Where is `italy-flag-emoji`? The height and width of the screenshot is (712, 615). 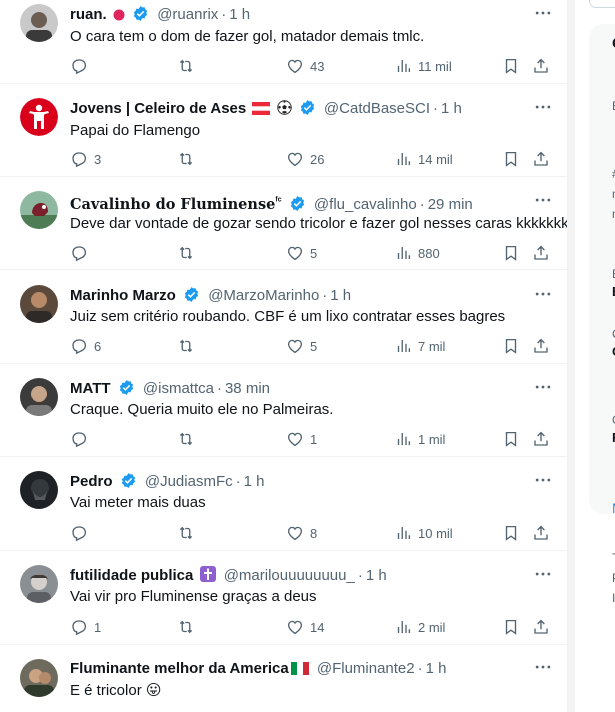 italy-flag-emoji is located at coordinates (299, 670).